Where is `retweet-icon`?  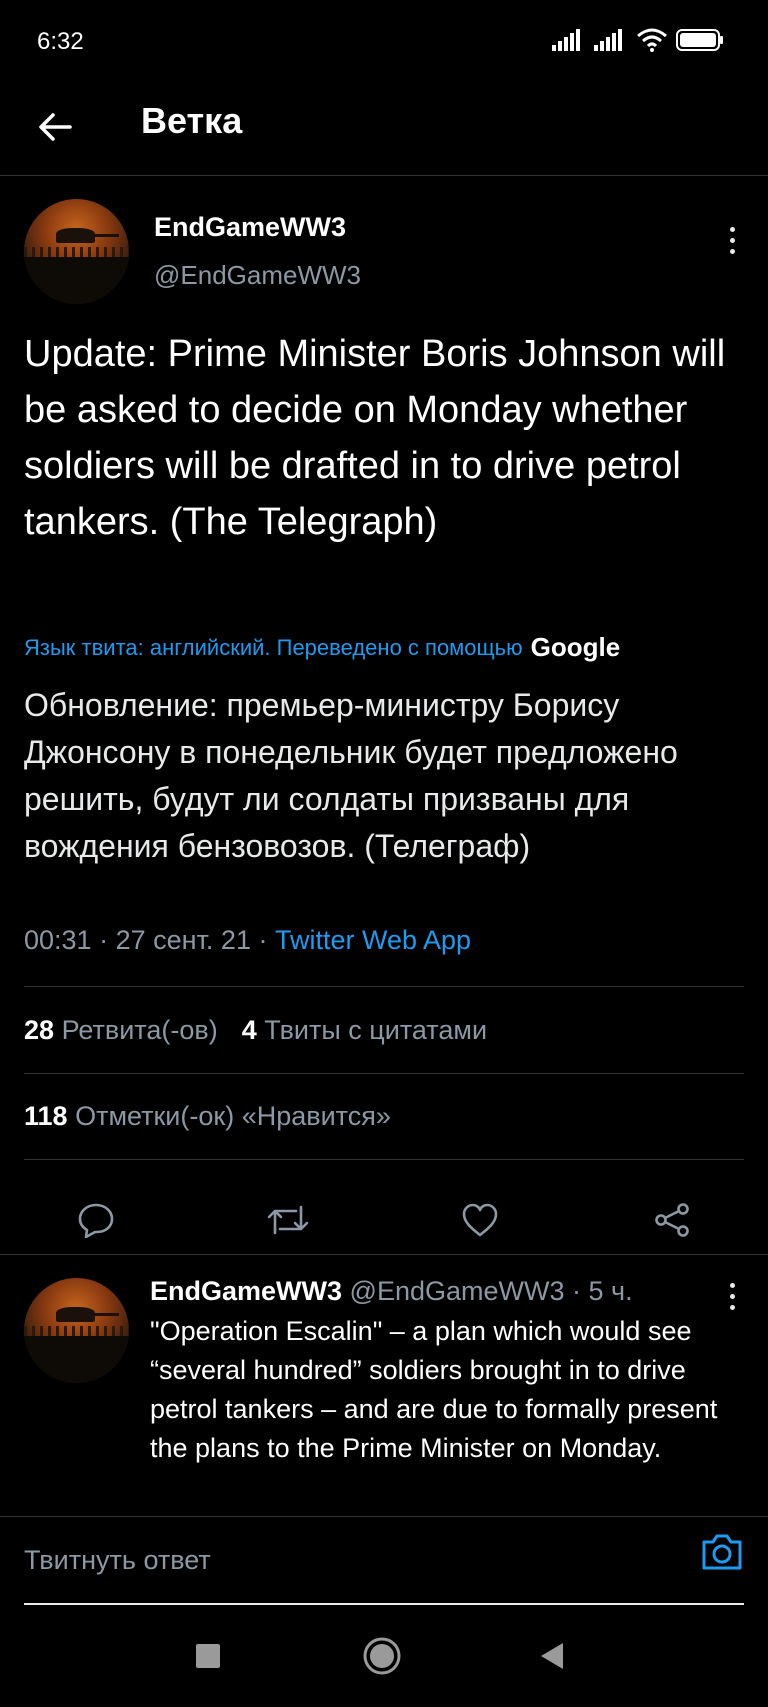
retweet-icon is located at coordinates (288, 1220).